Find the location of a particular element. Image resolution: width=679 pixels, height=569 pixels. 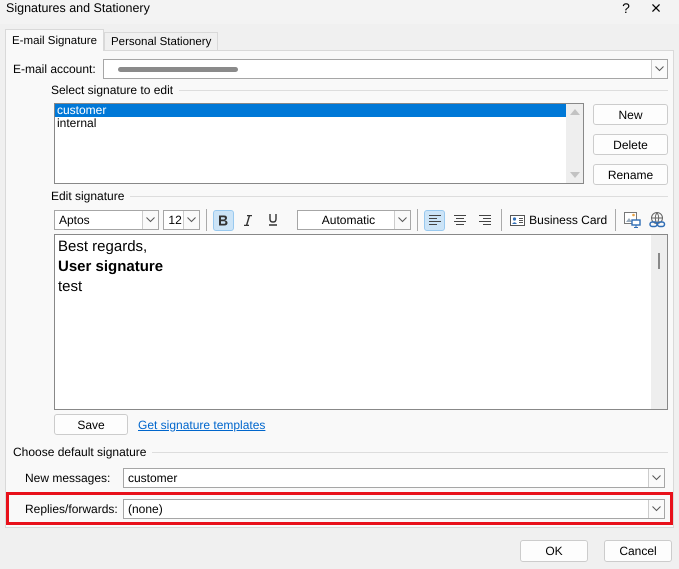

help-button: ? is located at coordinates (626, 8).